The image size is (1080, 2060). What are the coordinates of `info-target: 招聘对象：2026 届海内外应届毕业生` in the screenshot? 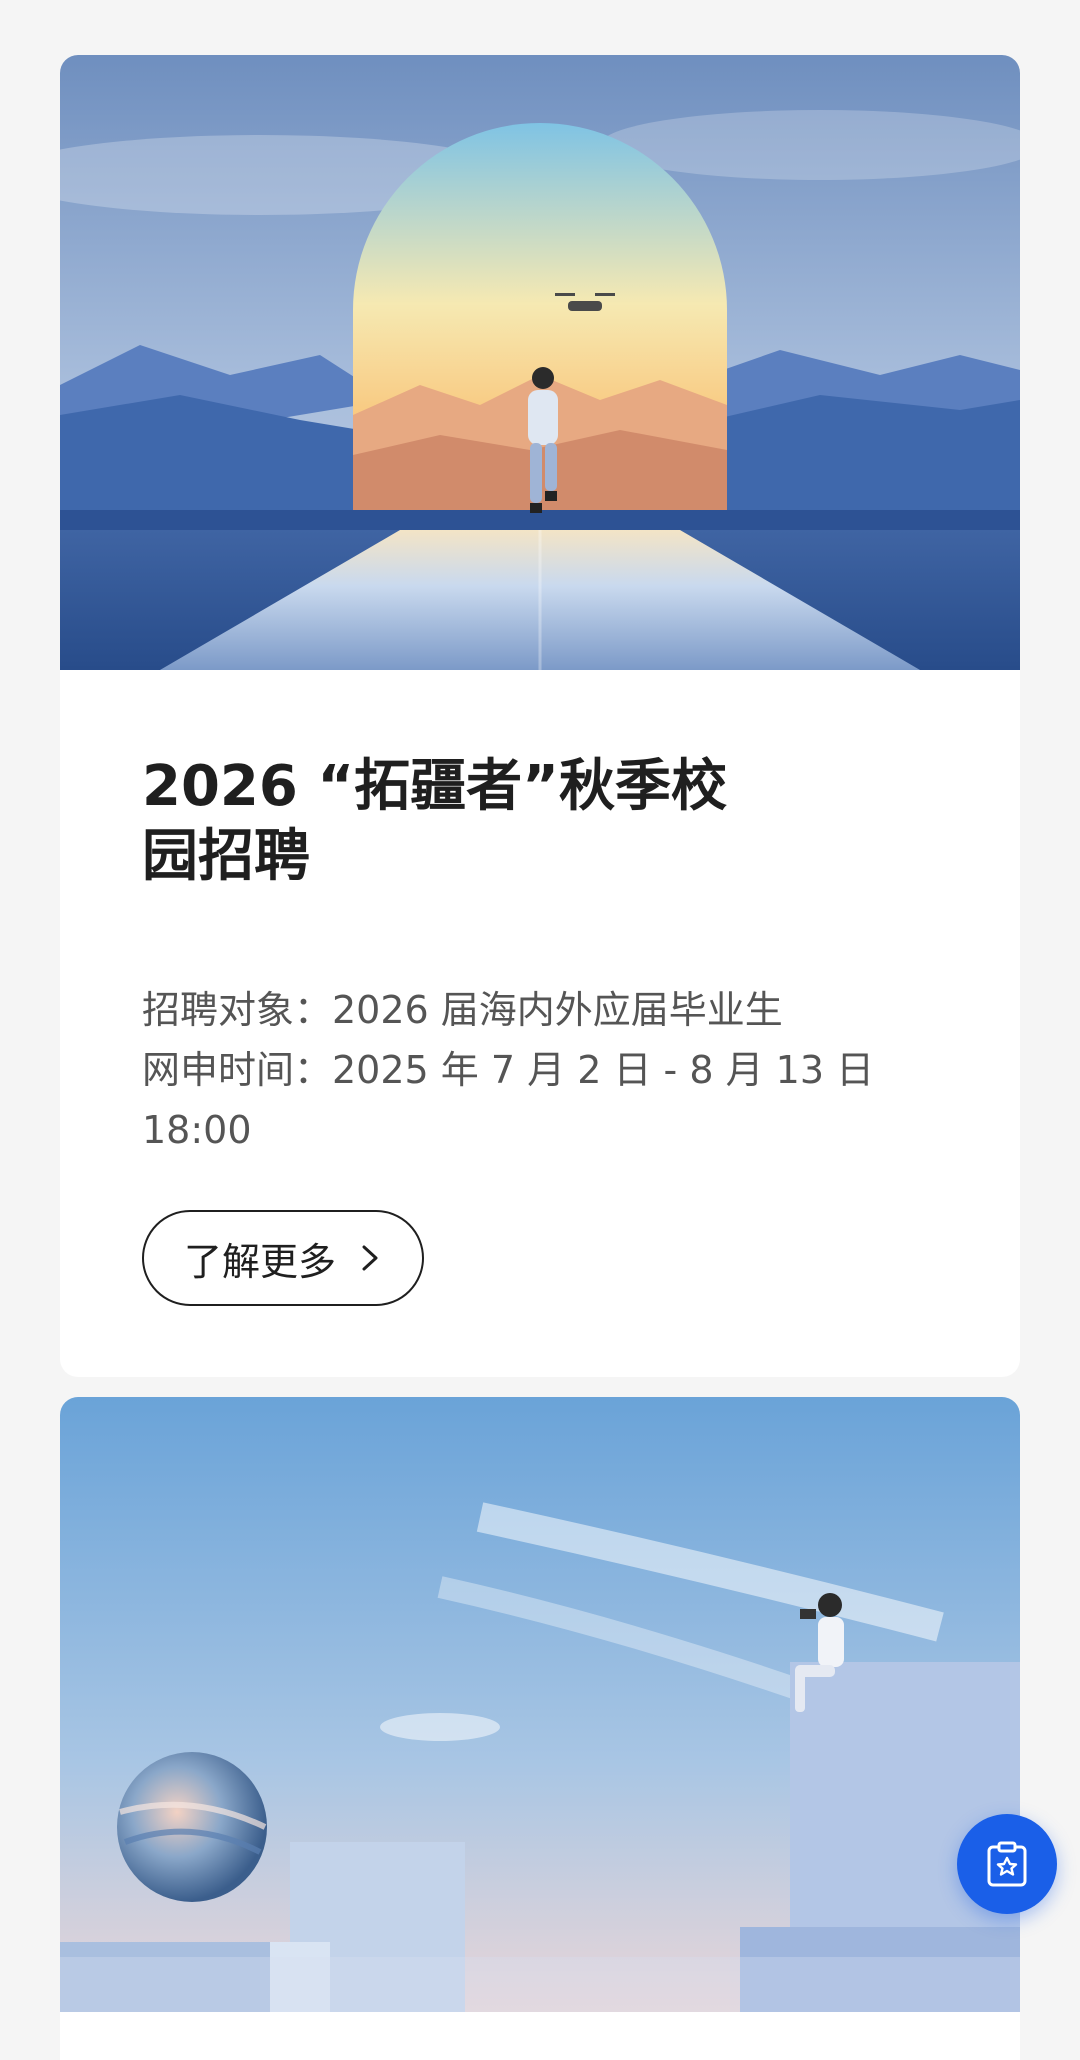 It's located at (462, 1010).